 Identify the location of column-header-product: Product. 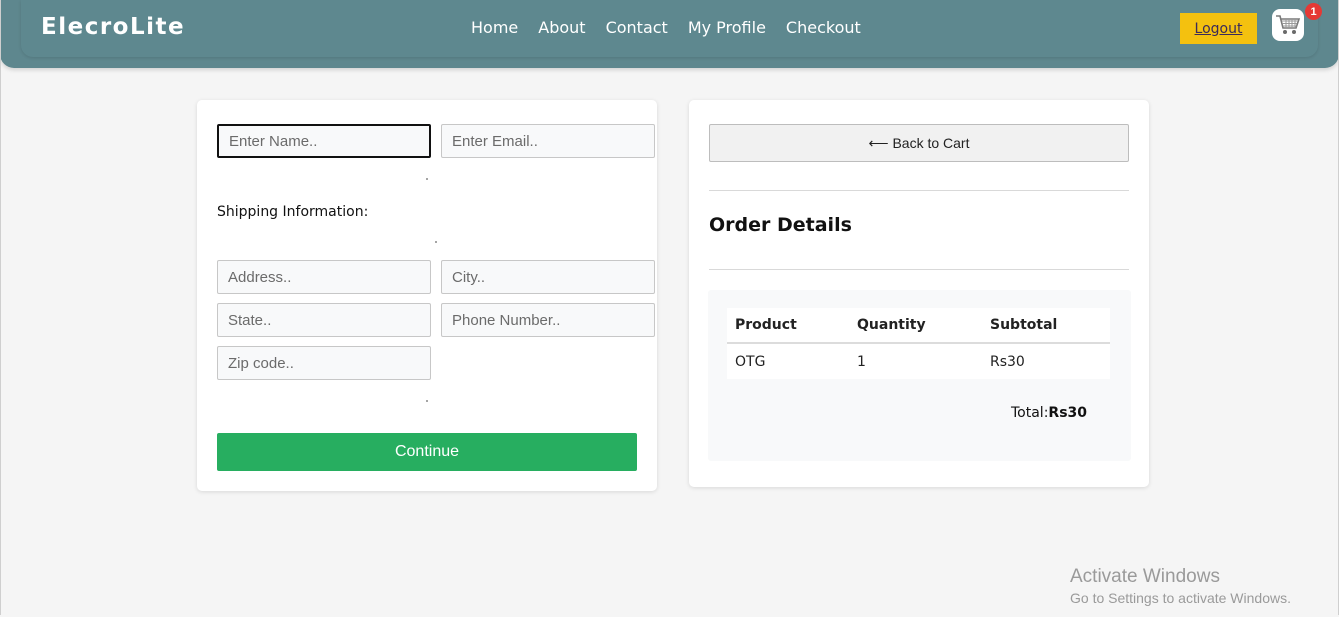
(788, 326).